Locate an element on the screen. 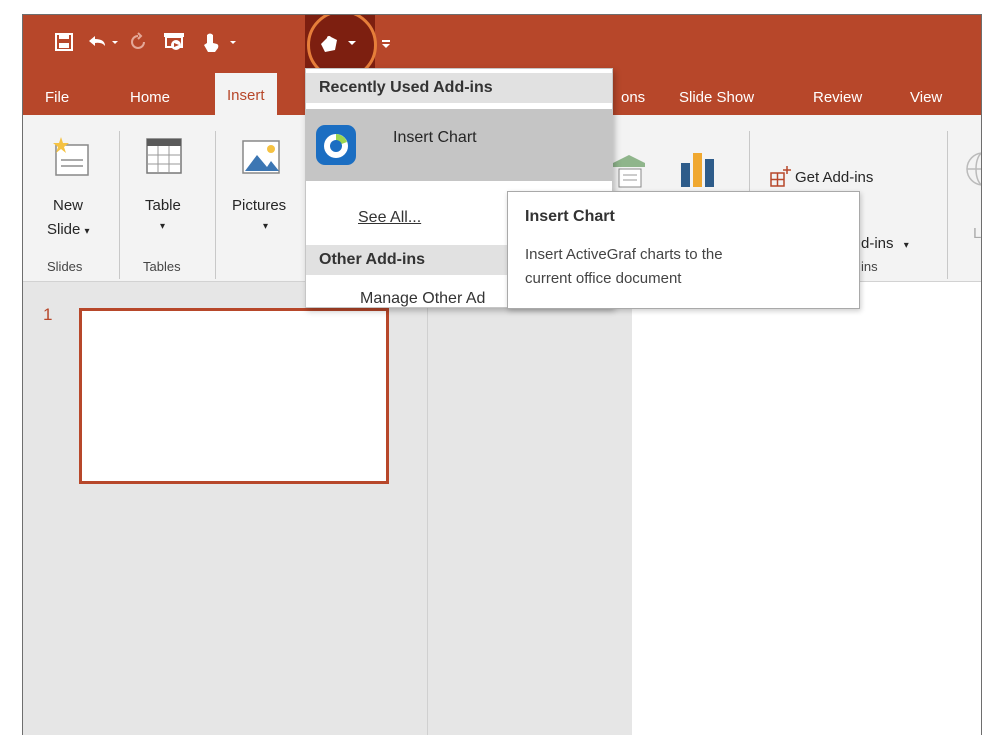  table-icon is located at coordinates (164, 158).